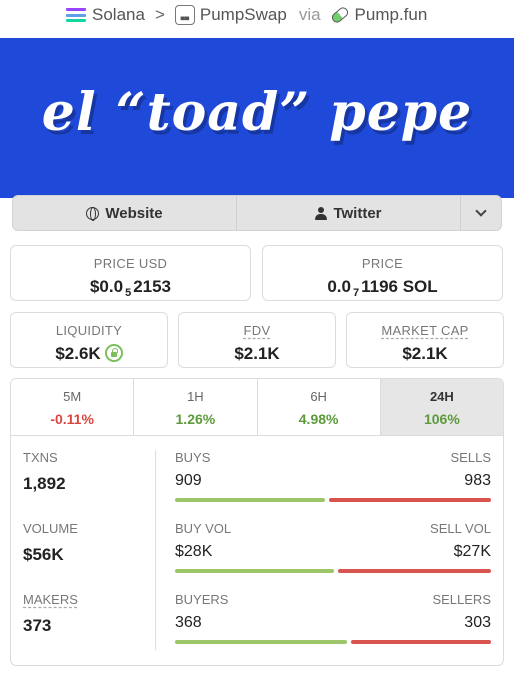  Describe the element at coordinates (441, 419) in the screenshot. I see `tab-change: 106%` at that location.